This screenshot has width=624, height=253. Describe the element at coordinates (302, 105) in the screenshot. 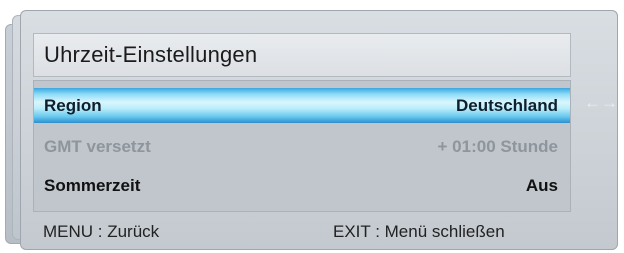

I see `setting-row-region: Region Deutschland` at that location.